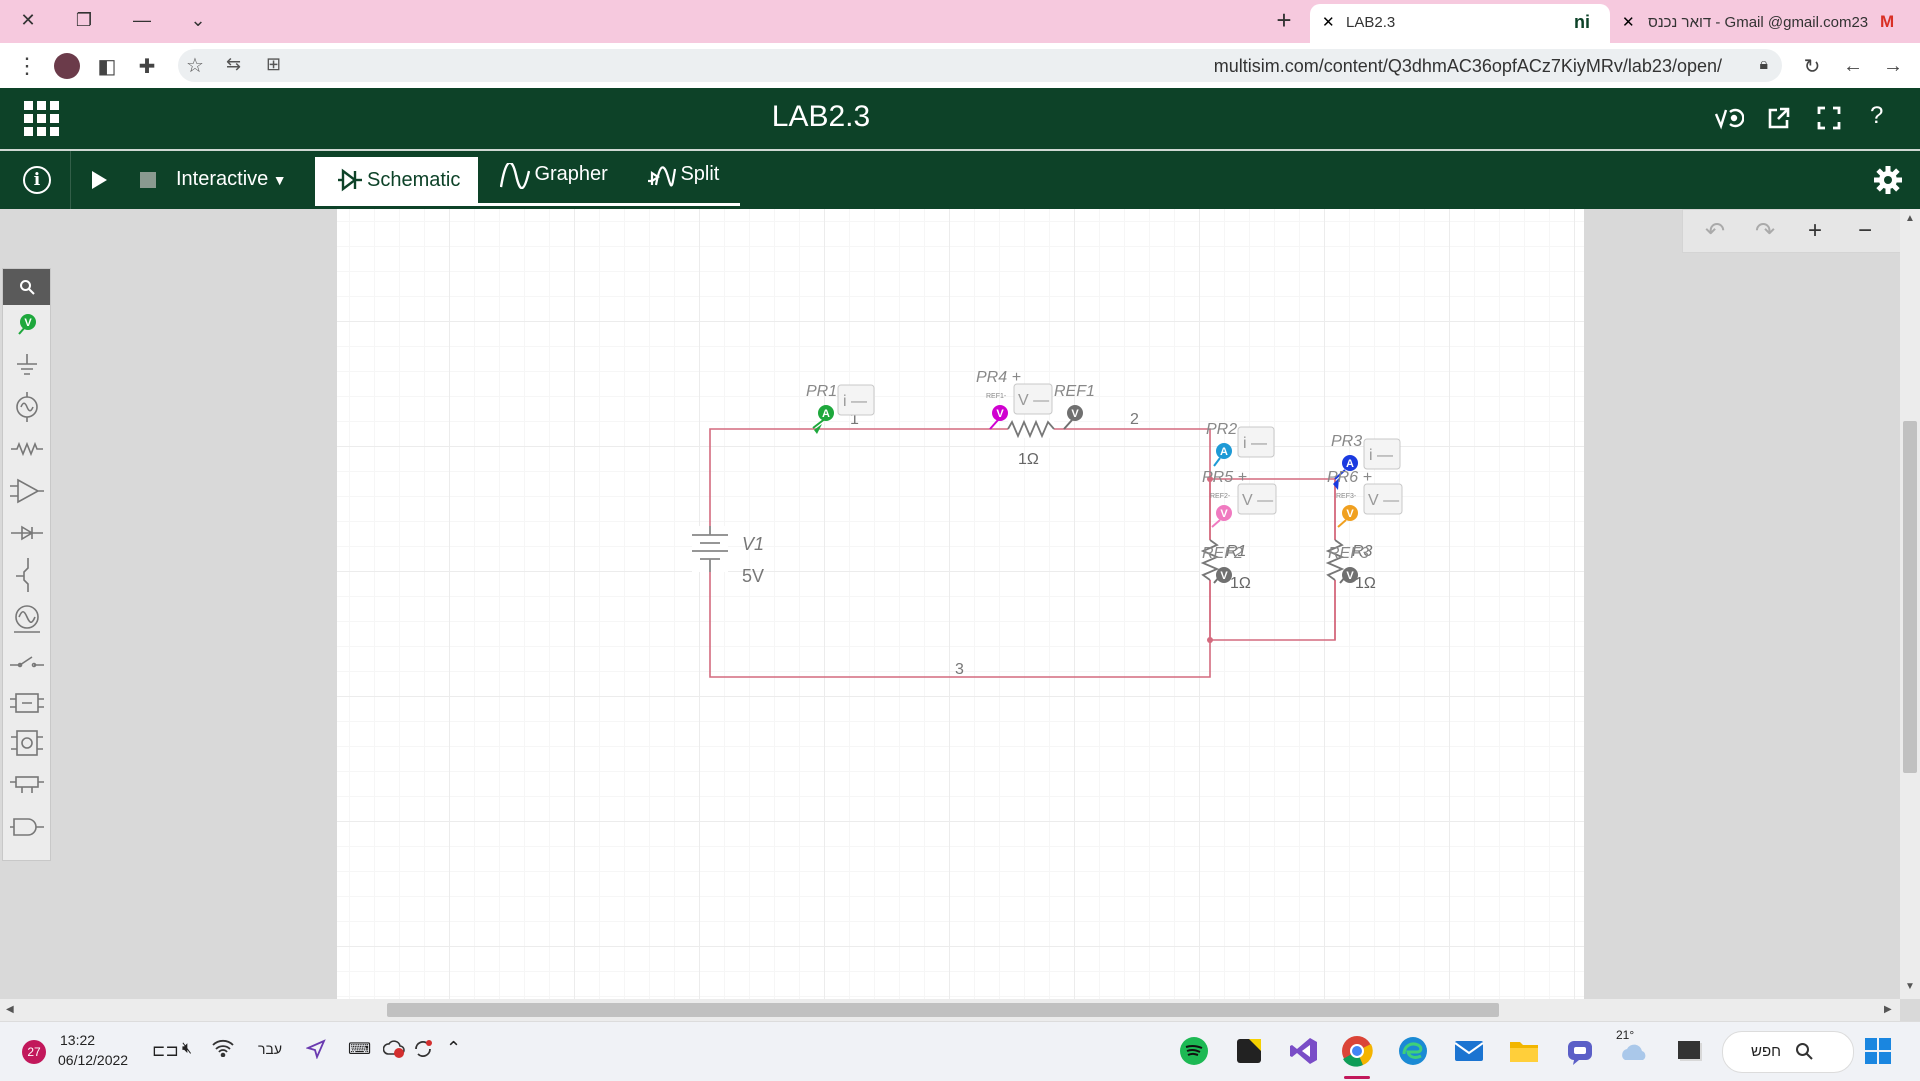  Describe the element at coordinates (359, 1049) in the screenshot. I see `keyboard-icon: ⌨` at that location.